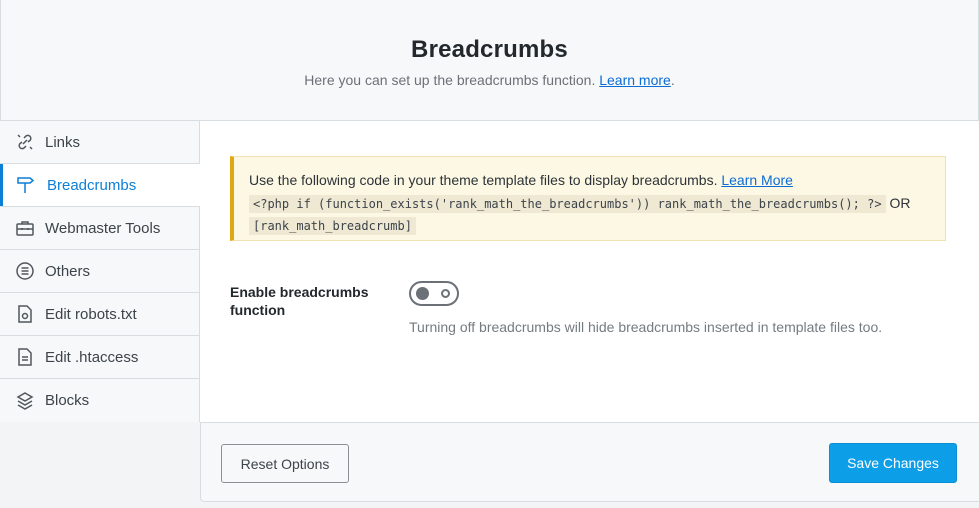 The height and width of the screenshot is (508, 979). I want to click on shortcode-snippet: [rank_math_breadcrumb], so click(332, 226).